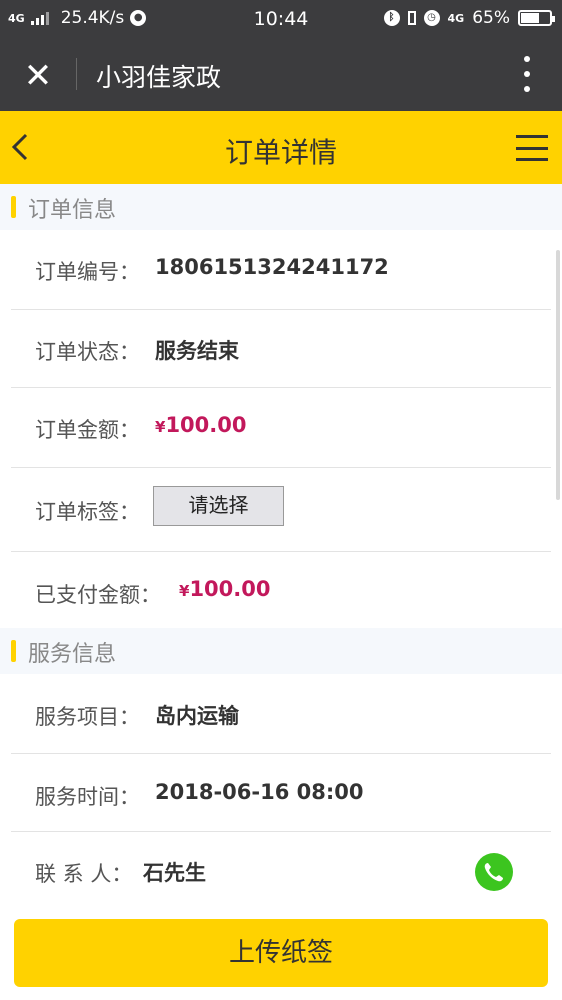  What do you see at coordinates (206, 425) in the screenshot?
I see `amount-number: 100.00` at bounding box center [206, 425].